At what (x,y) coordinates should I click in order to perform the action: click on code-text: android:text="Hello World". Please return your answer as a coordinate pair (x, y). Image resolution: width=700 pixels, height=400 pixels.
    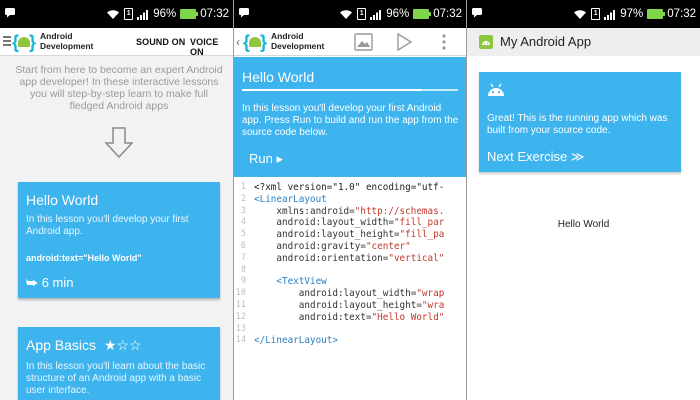
    Looking at the image, I should click on (349, 317).